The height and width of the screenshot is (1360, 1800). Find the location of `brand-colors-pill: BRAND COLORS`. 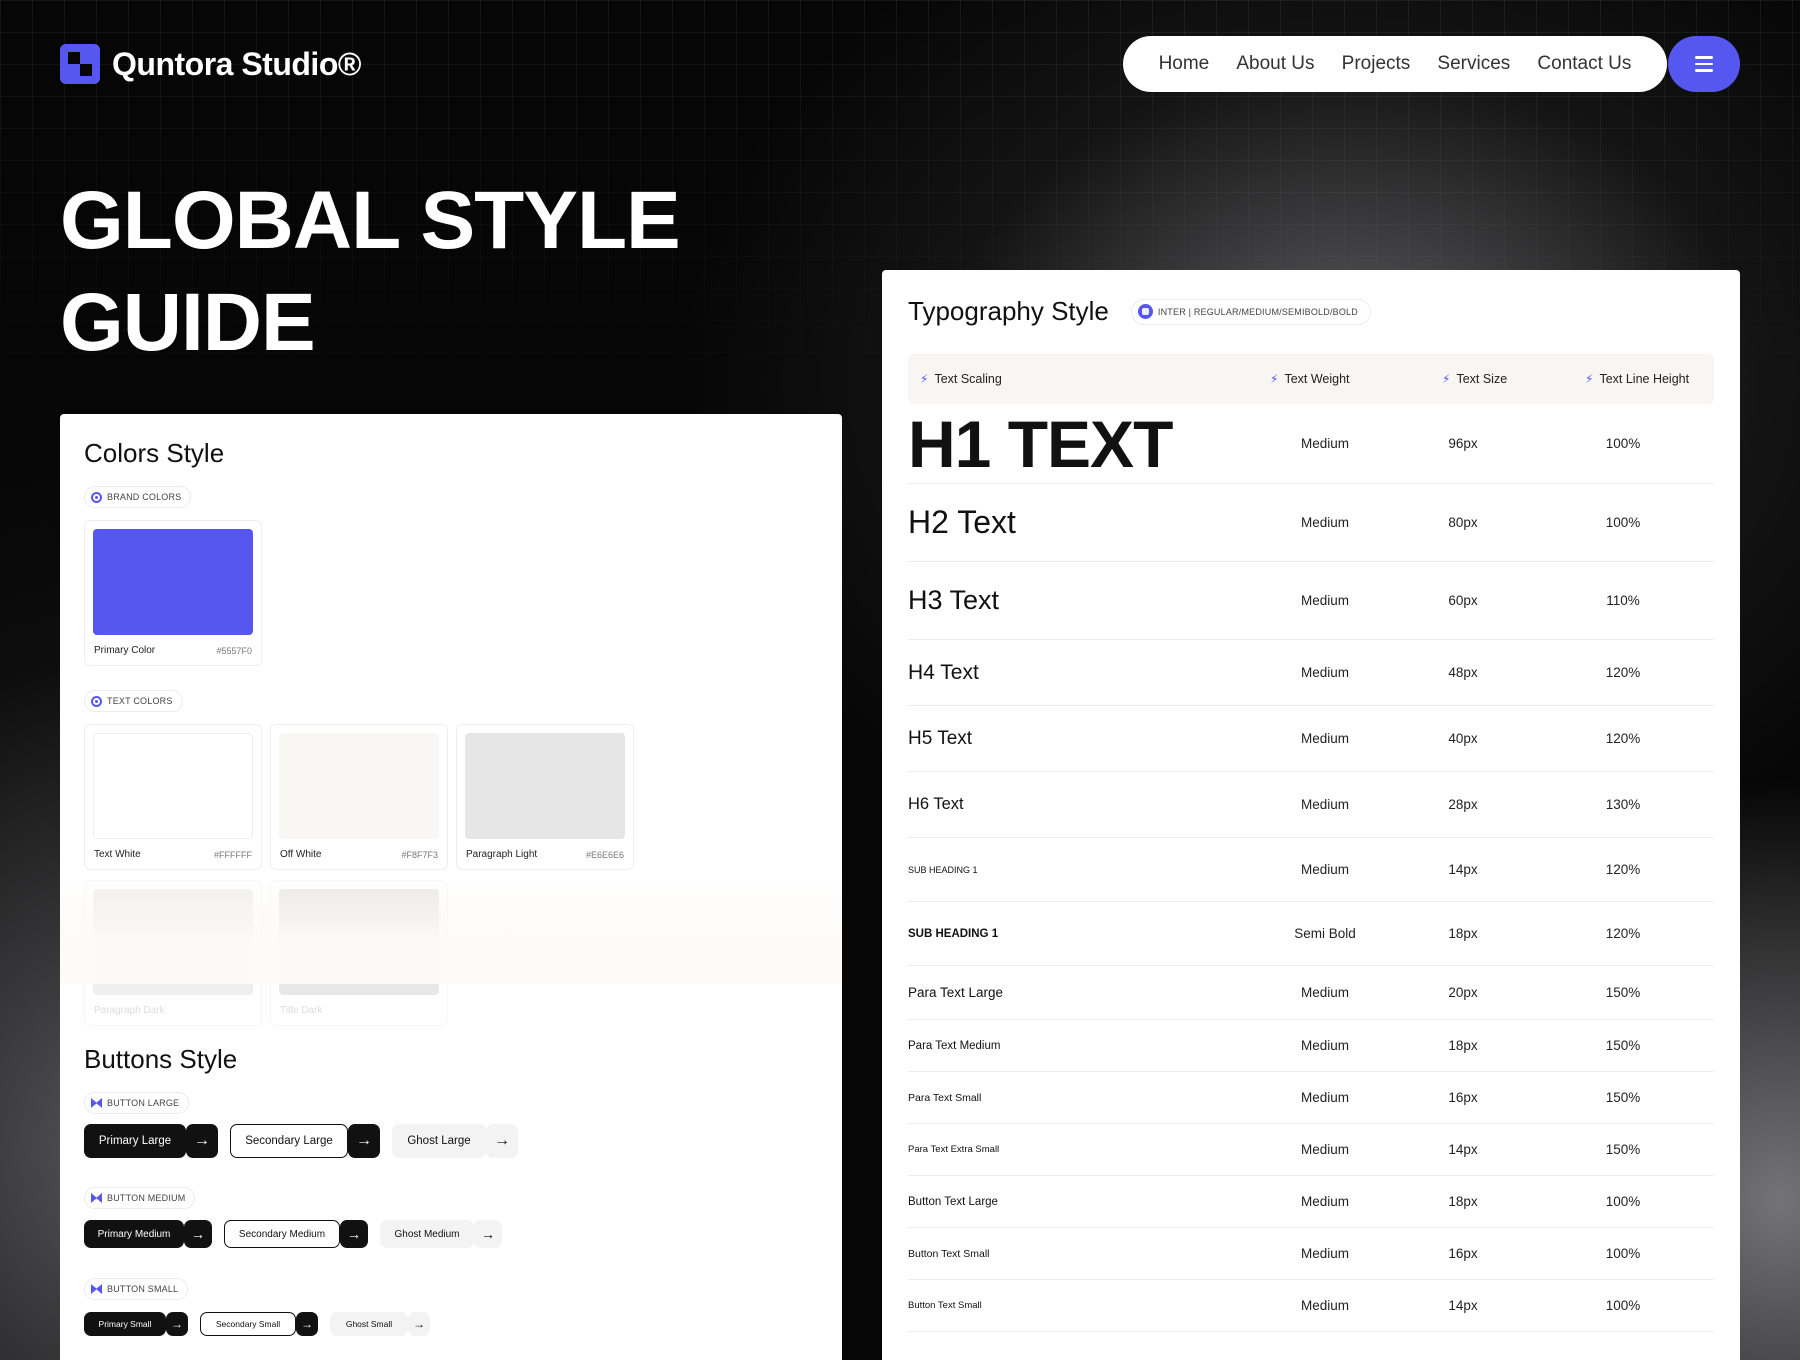

brand-colors-pill: BRAND COLORS is located at coordinates (138, 497).